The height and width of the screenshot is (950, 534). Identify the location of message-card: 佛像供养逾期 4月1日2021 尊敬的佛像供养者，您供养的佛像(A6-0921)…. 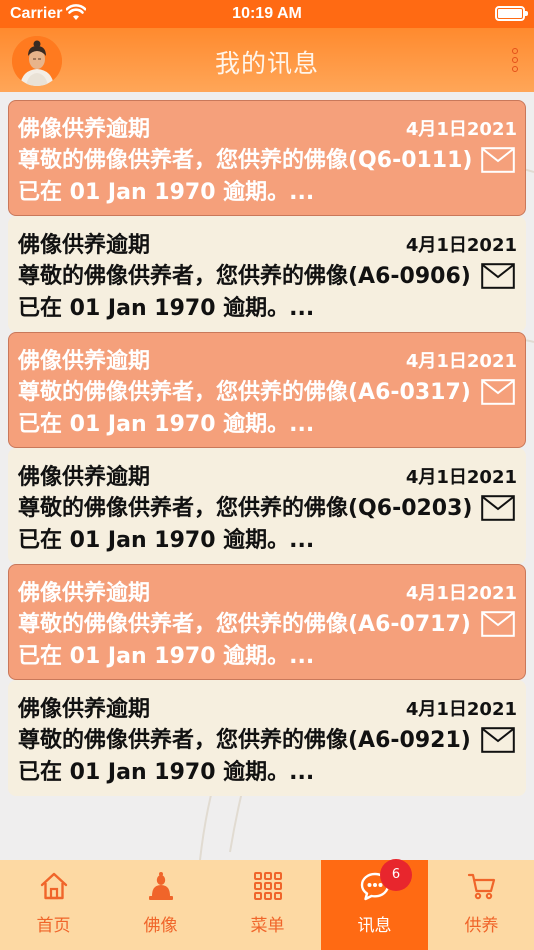
(267, 738).